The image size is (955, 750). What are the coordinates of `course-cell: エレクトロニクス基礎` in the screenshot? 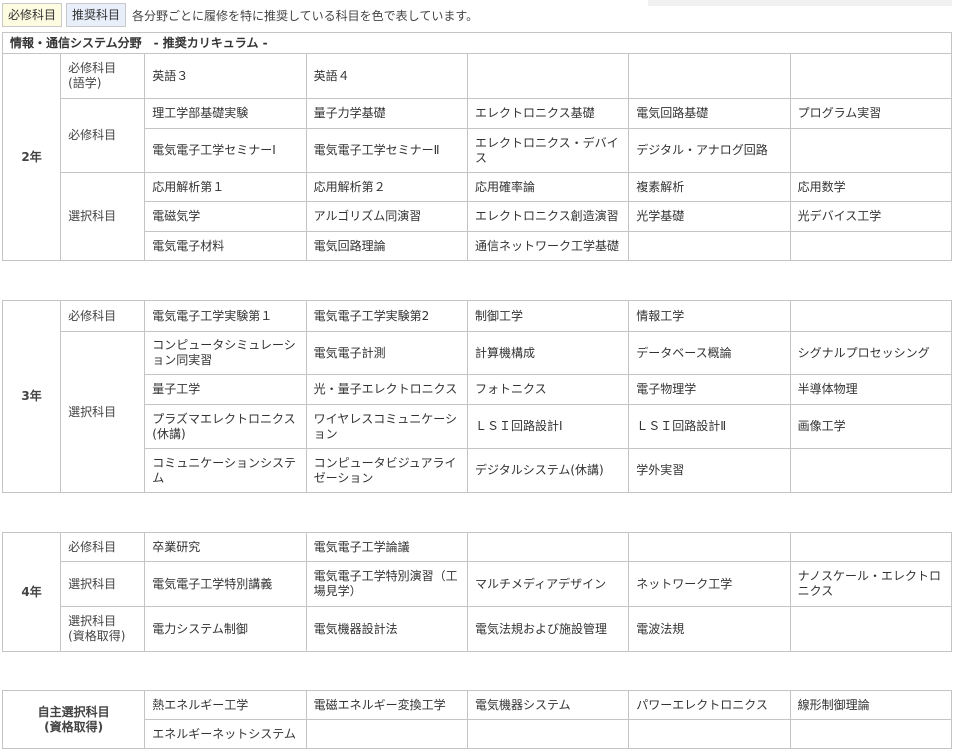 It's located at (548, 113).